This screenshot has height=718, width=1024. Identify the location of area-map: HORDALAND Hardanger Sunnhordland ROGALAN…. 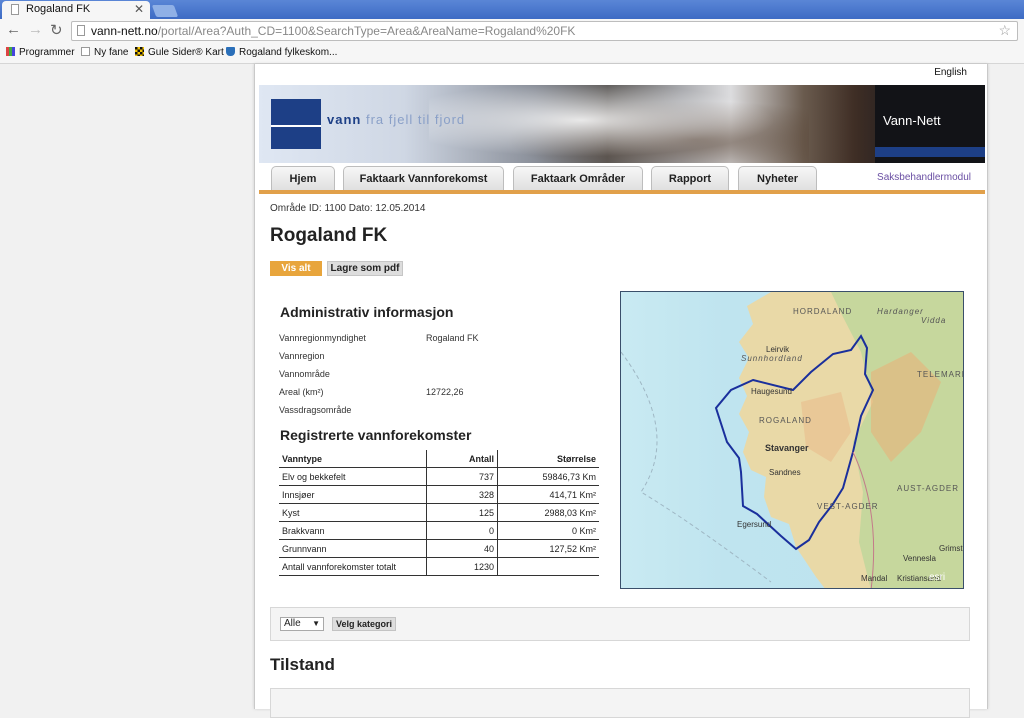
(792, 440).